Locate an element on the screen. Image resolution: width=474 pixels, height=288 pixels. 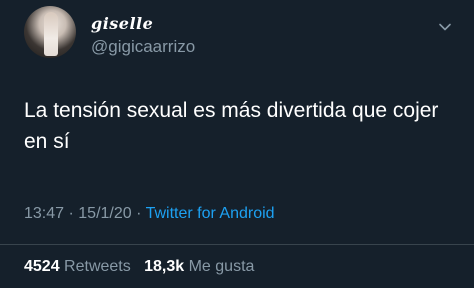
tweet-stats: 4524 Retweets 18,3k Me gusta is located at coordinates (139, 267).